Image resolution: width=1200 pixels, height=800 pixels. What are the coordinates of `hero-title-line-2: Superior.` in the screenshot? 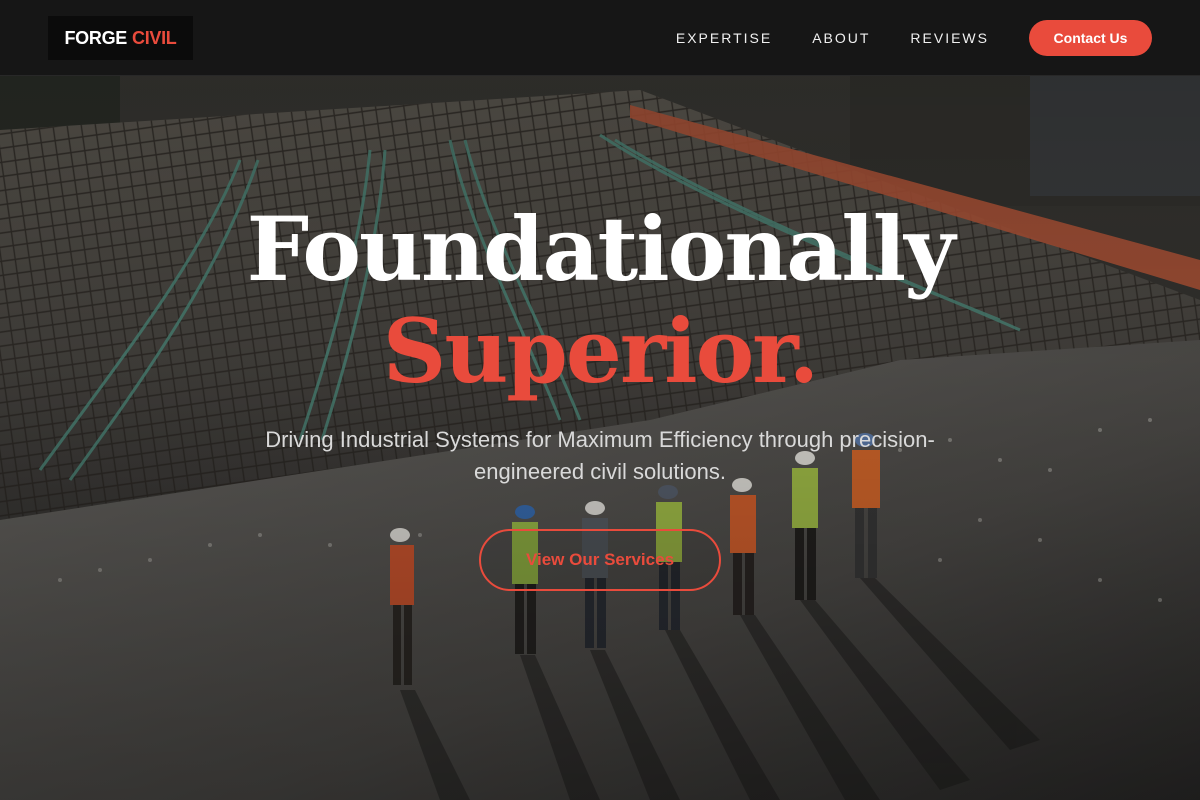 It's located at (600, 351).